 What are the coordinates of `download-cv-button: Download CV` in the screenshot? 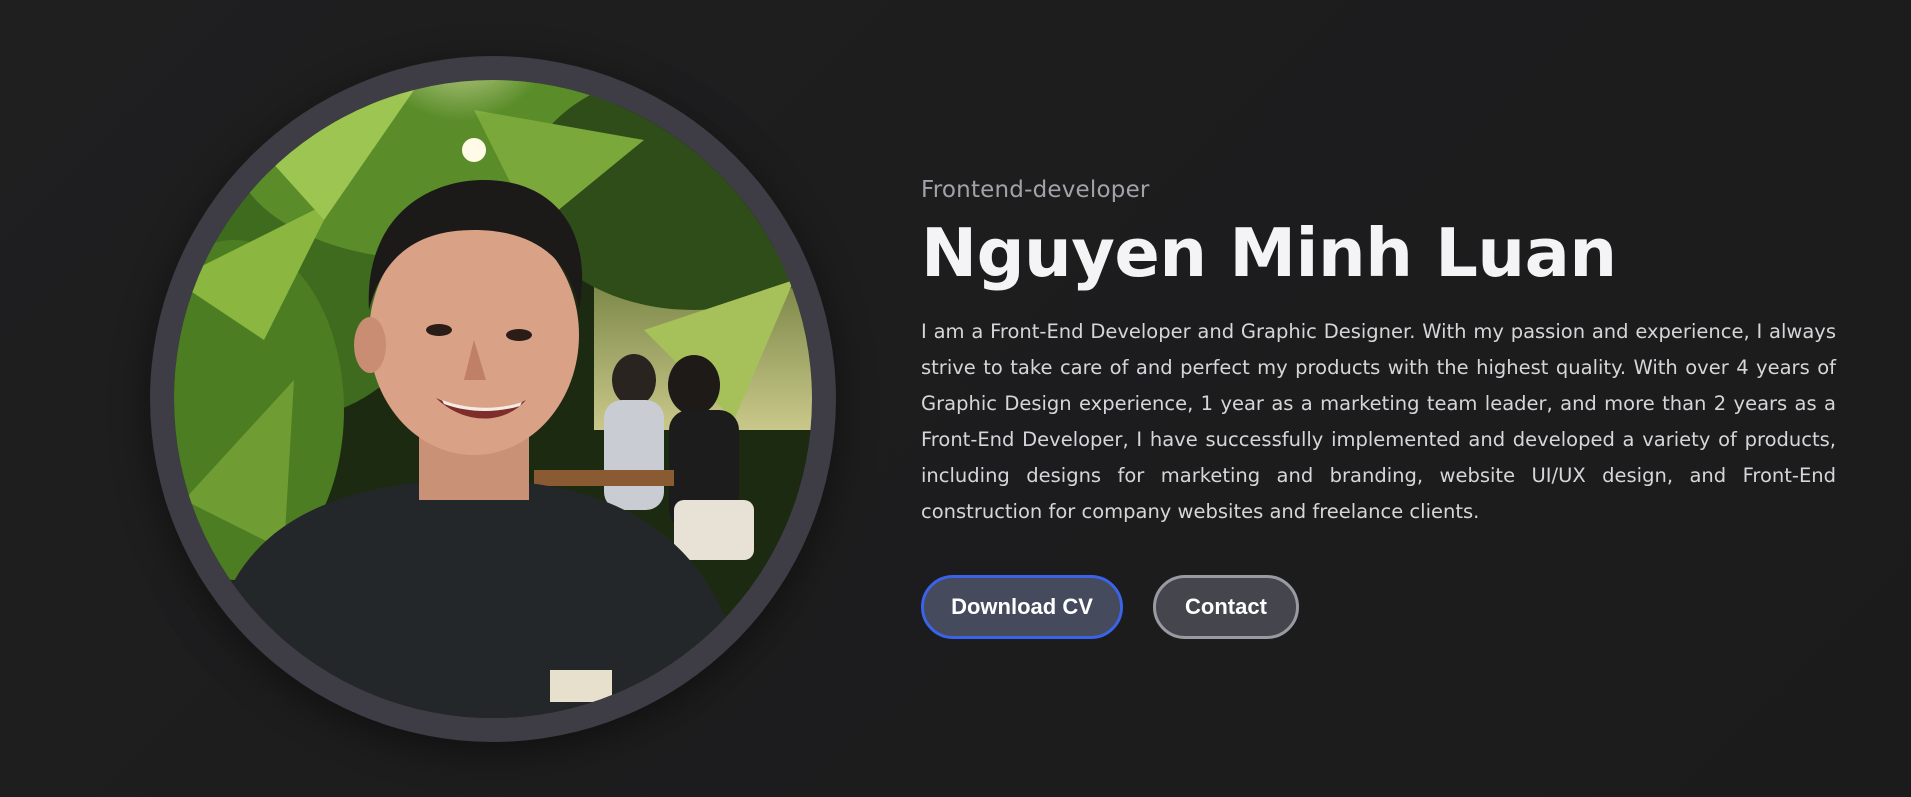 It's located at (1022, 607).